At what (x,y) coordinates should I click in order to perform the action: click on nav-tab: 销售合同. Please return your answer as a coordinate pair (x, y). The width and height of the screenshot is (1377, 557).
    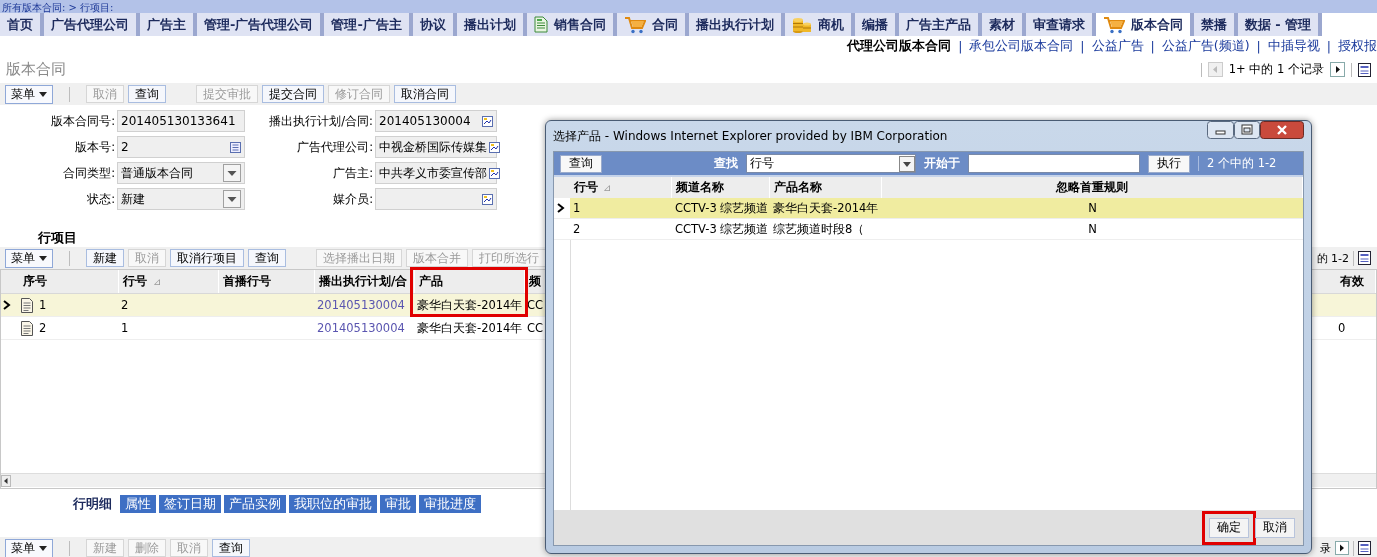
    Looking at the image, I should click on (571, 24).